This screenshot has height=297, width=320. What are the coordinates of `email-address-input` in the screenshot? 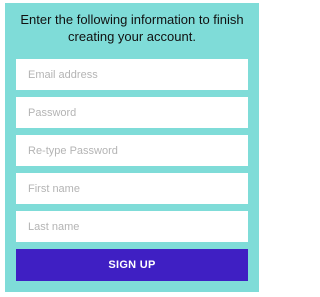 It's located at (132, 74).